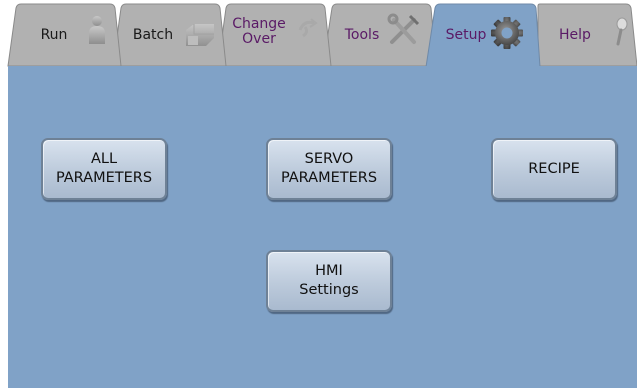 The width and height of the screenshot is (637, 388). What do you see at coordinates (329, 281) in the screenshot?
I see `hmi-settings-button: HMI Settings` at bounding box center [329, 281].